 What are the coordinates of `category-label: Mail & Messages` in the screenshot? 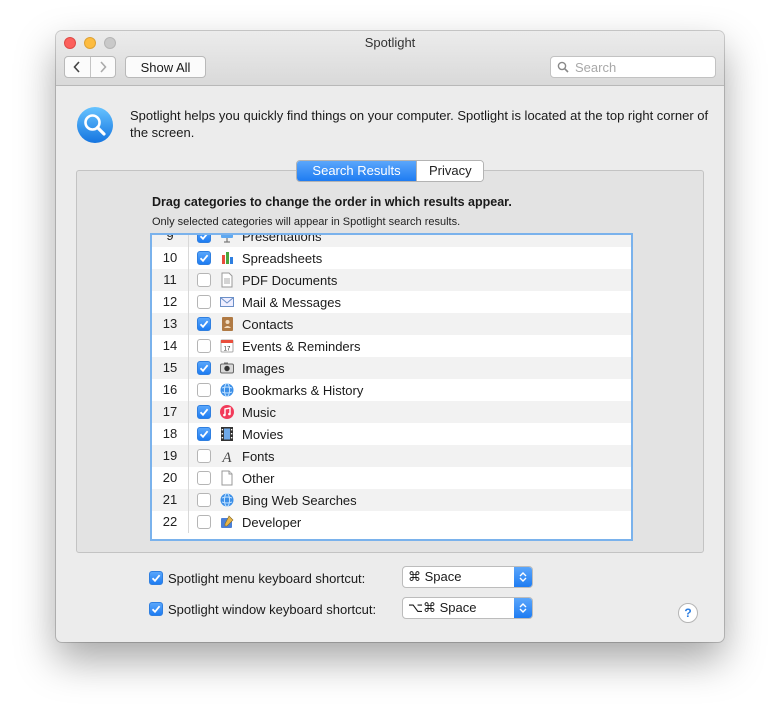 It's located at (291, 302).